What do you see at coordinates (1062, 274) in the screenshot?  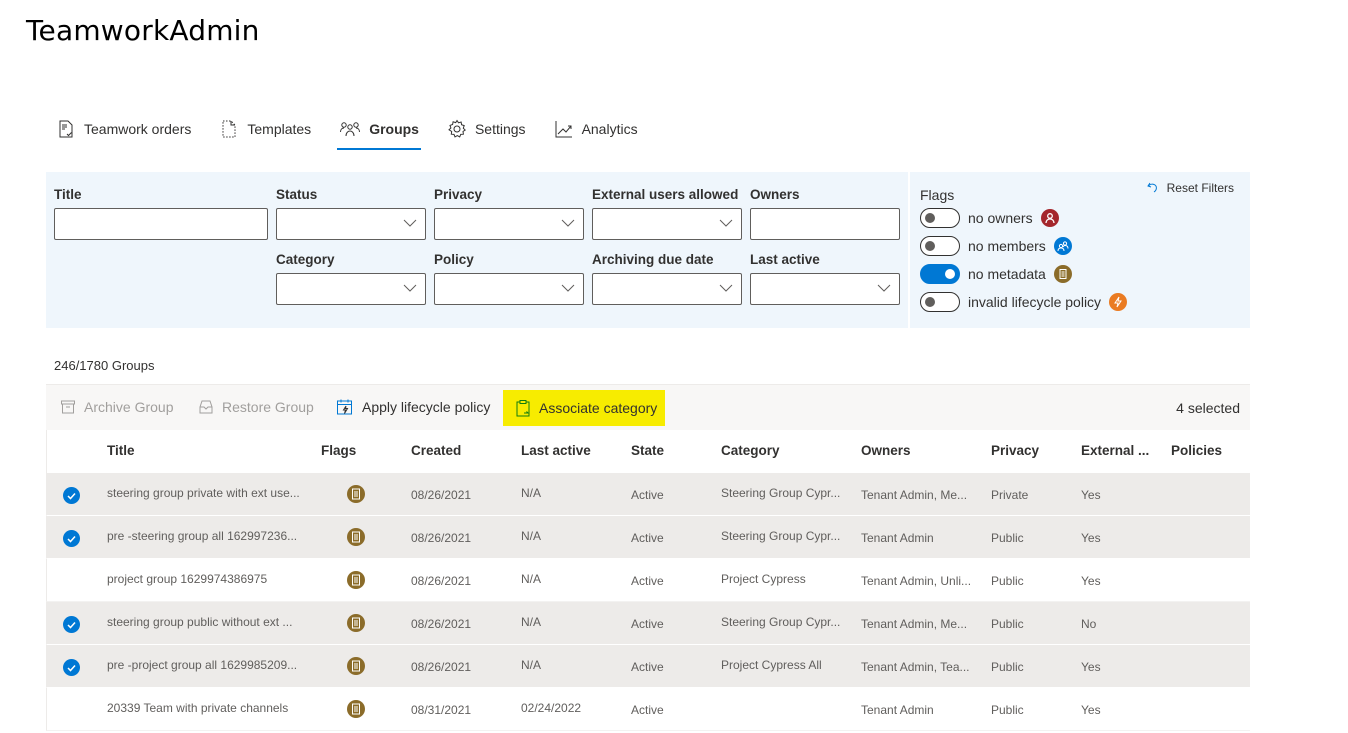 I see `no-metadata-icon` at bounding box center [1062, 274].